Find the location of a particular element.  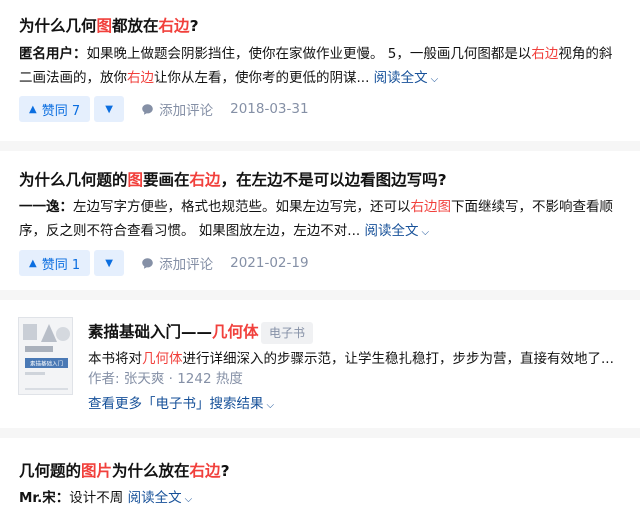

see-more-label: 查看更多「电子书」搜索结果 is located at coordinates (176, 404).